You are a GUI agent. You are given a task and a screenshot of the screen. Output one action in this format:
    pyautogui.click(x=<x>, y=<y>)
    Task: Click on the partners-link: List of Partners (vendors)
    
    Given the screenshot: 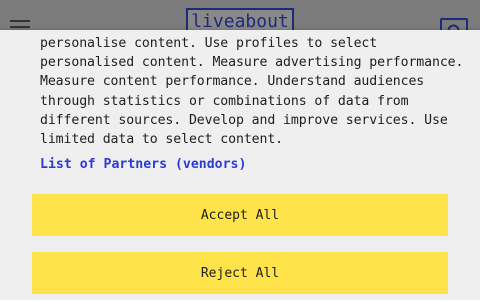 What is the action you would take?
    pyautogui.click(x=143, y=164)
    